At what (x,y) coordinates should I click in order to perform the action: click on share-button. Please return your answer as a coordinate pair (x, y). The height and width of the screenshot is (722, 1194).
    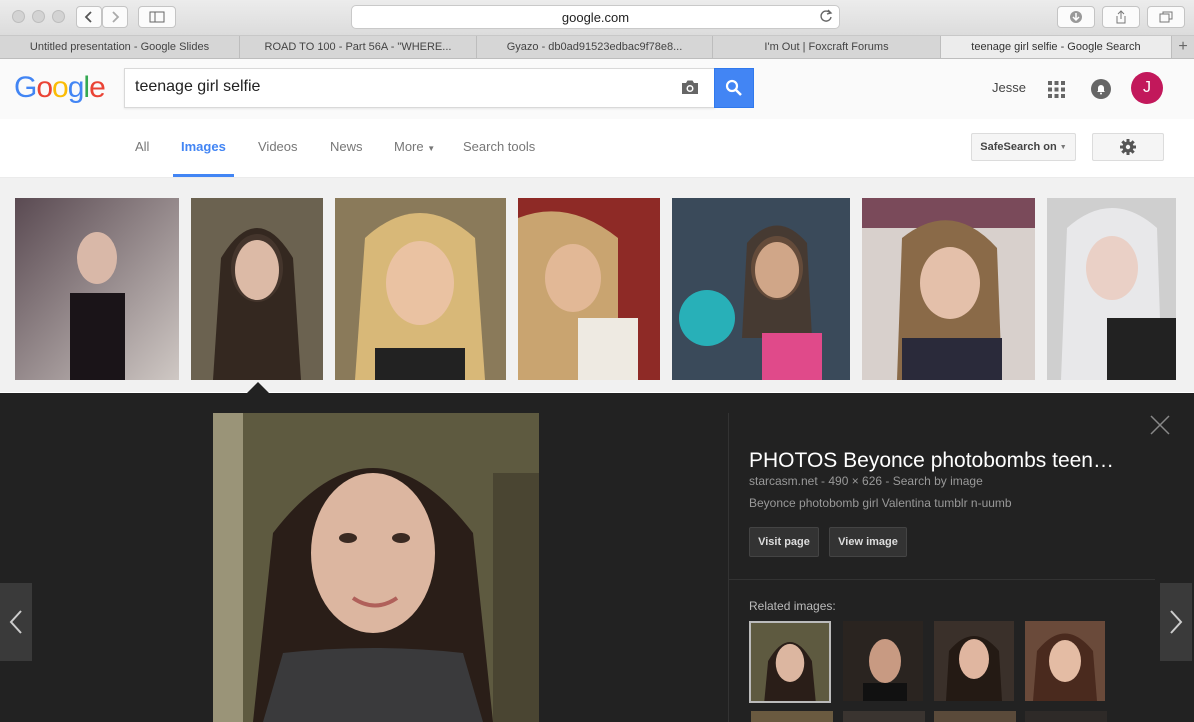
    Looking at the image, I should click on (1121, 17).